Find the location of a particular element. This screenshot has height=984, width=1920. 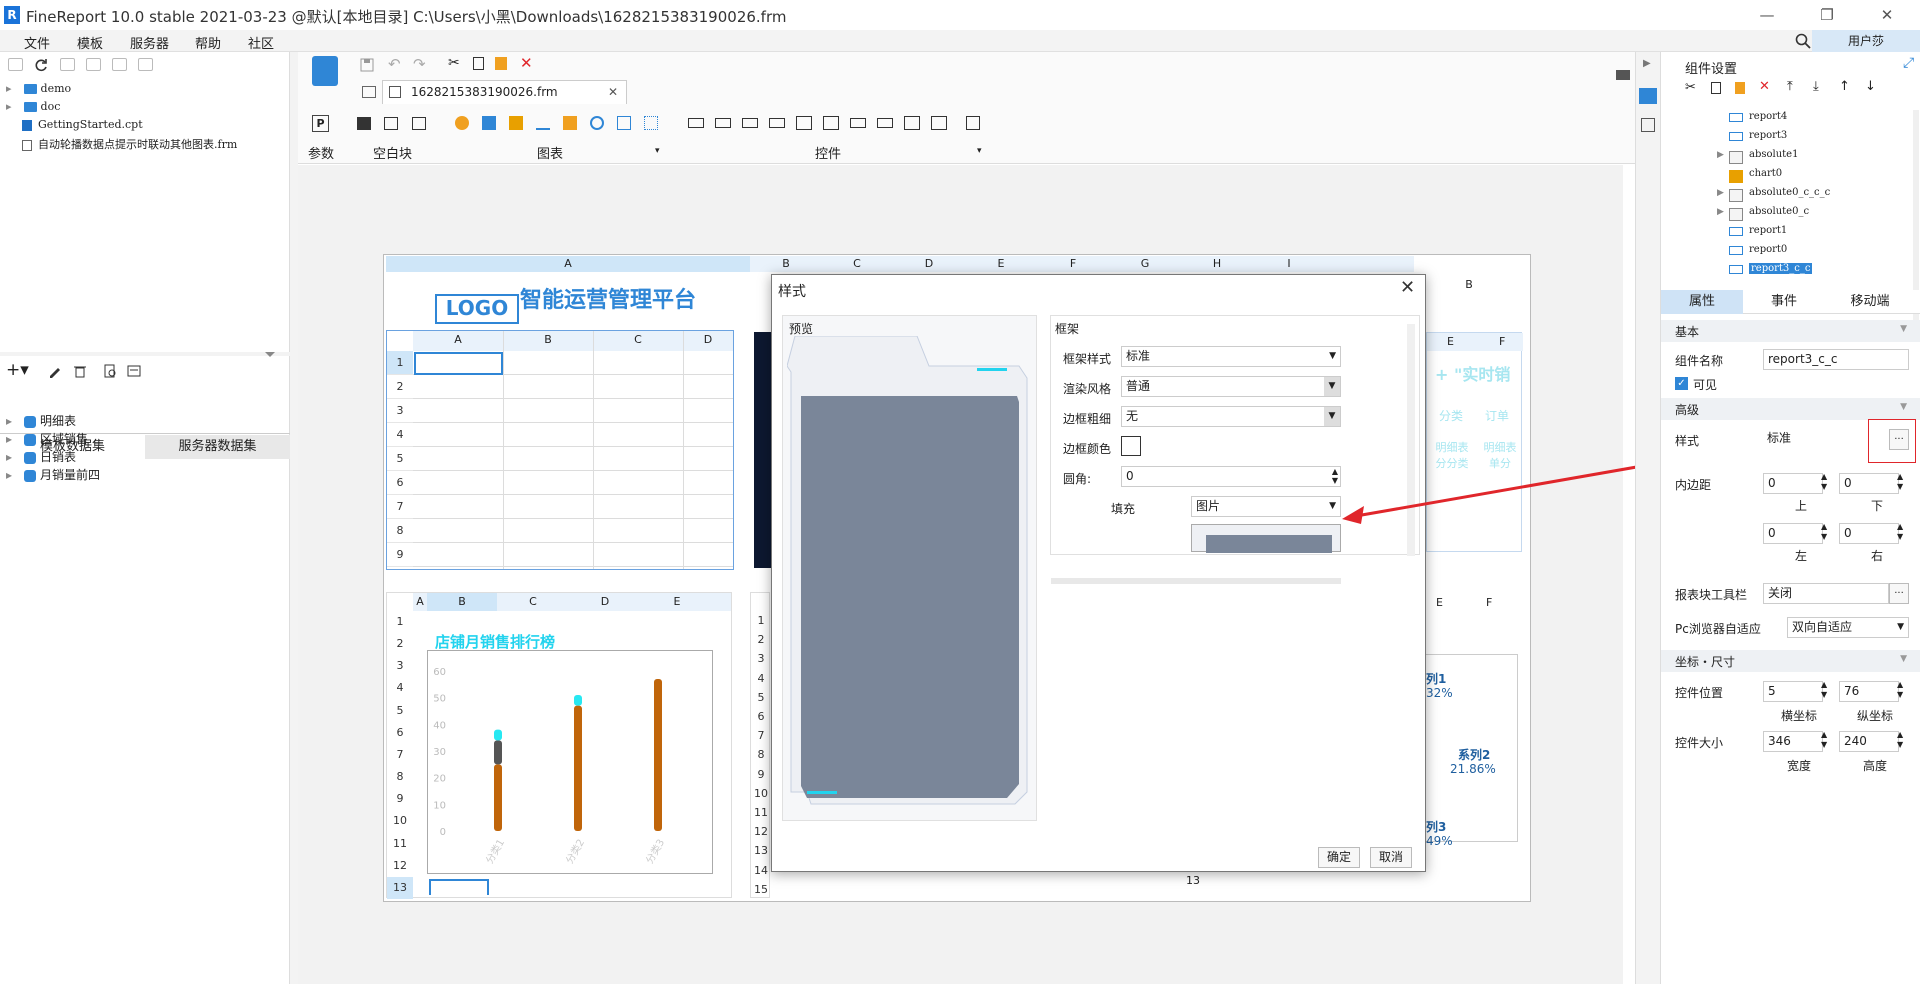

border-color-swatch is located at coordinates (1131, 446).